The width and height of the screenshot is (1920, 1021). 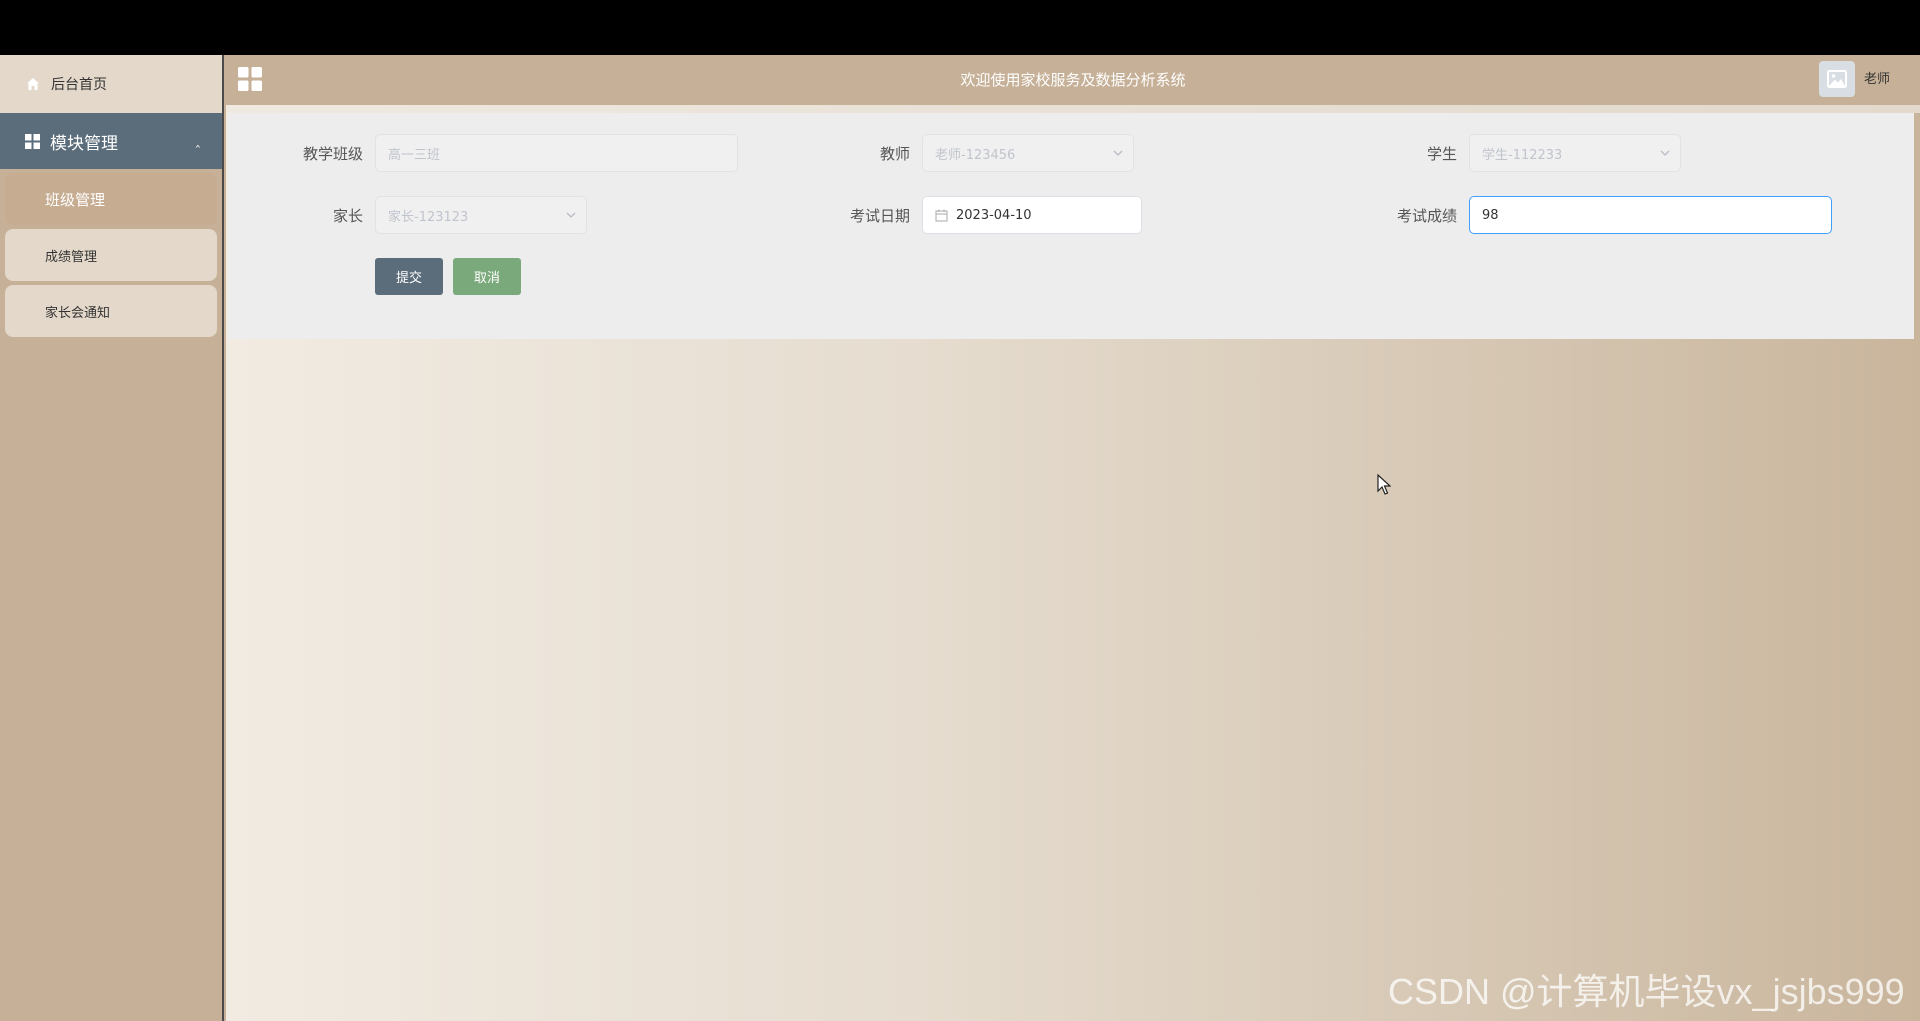 What do you see at coordinates (428, 217) in the screenshot?
I see `parent-value: 家长-123123` at bounding box center [428, 217].